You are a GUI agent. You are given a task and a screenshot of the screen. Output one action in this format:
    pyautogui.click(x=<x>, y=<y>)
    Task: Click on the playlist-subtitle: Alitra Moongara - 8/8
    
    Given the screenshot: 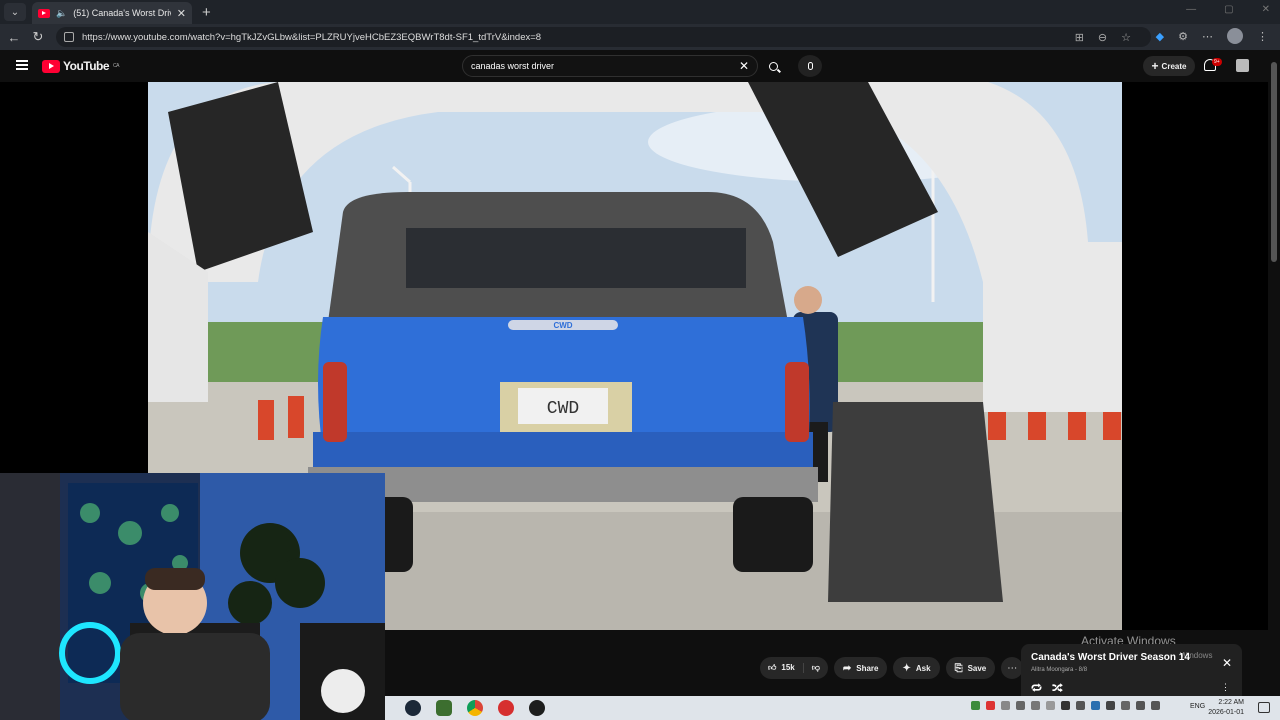 What is the action you would take?
    pyautogui.click(x=1059, y=670)
    